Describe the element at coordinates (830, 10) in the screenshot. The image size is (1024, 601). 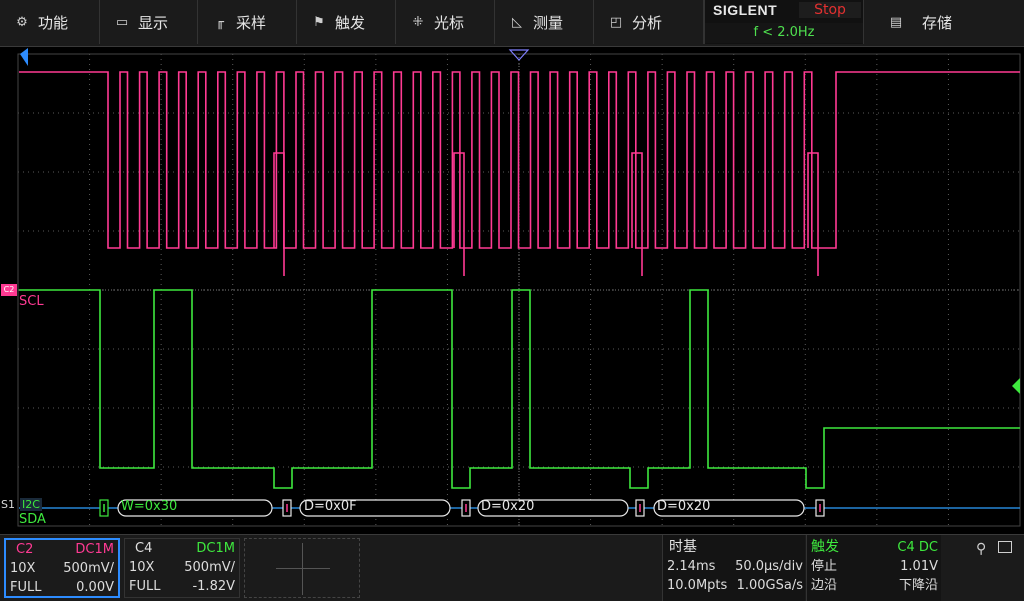
I see `run-stop-status: Stop` at that location.